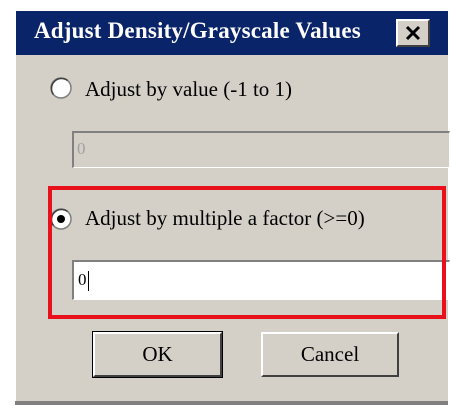 This screenshot has width=450, height=405. I want to click on ok-button: OK, so click(157, 354).